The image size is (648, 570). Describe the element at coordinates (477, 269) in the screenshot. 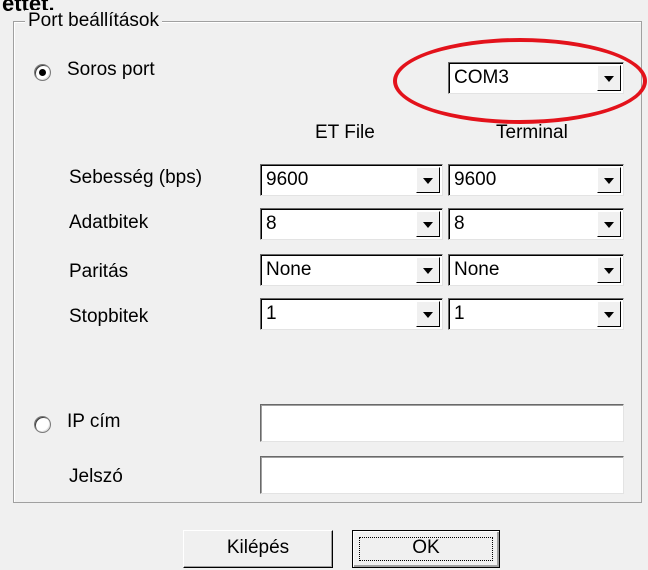

I see `parity-terminal-value: None` at that location.